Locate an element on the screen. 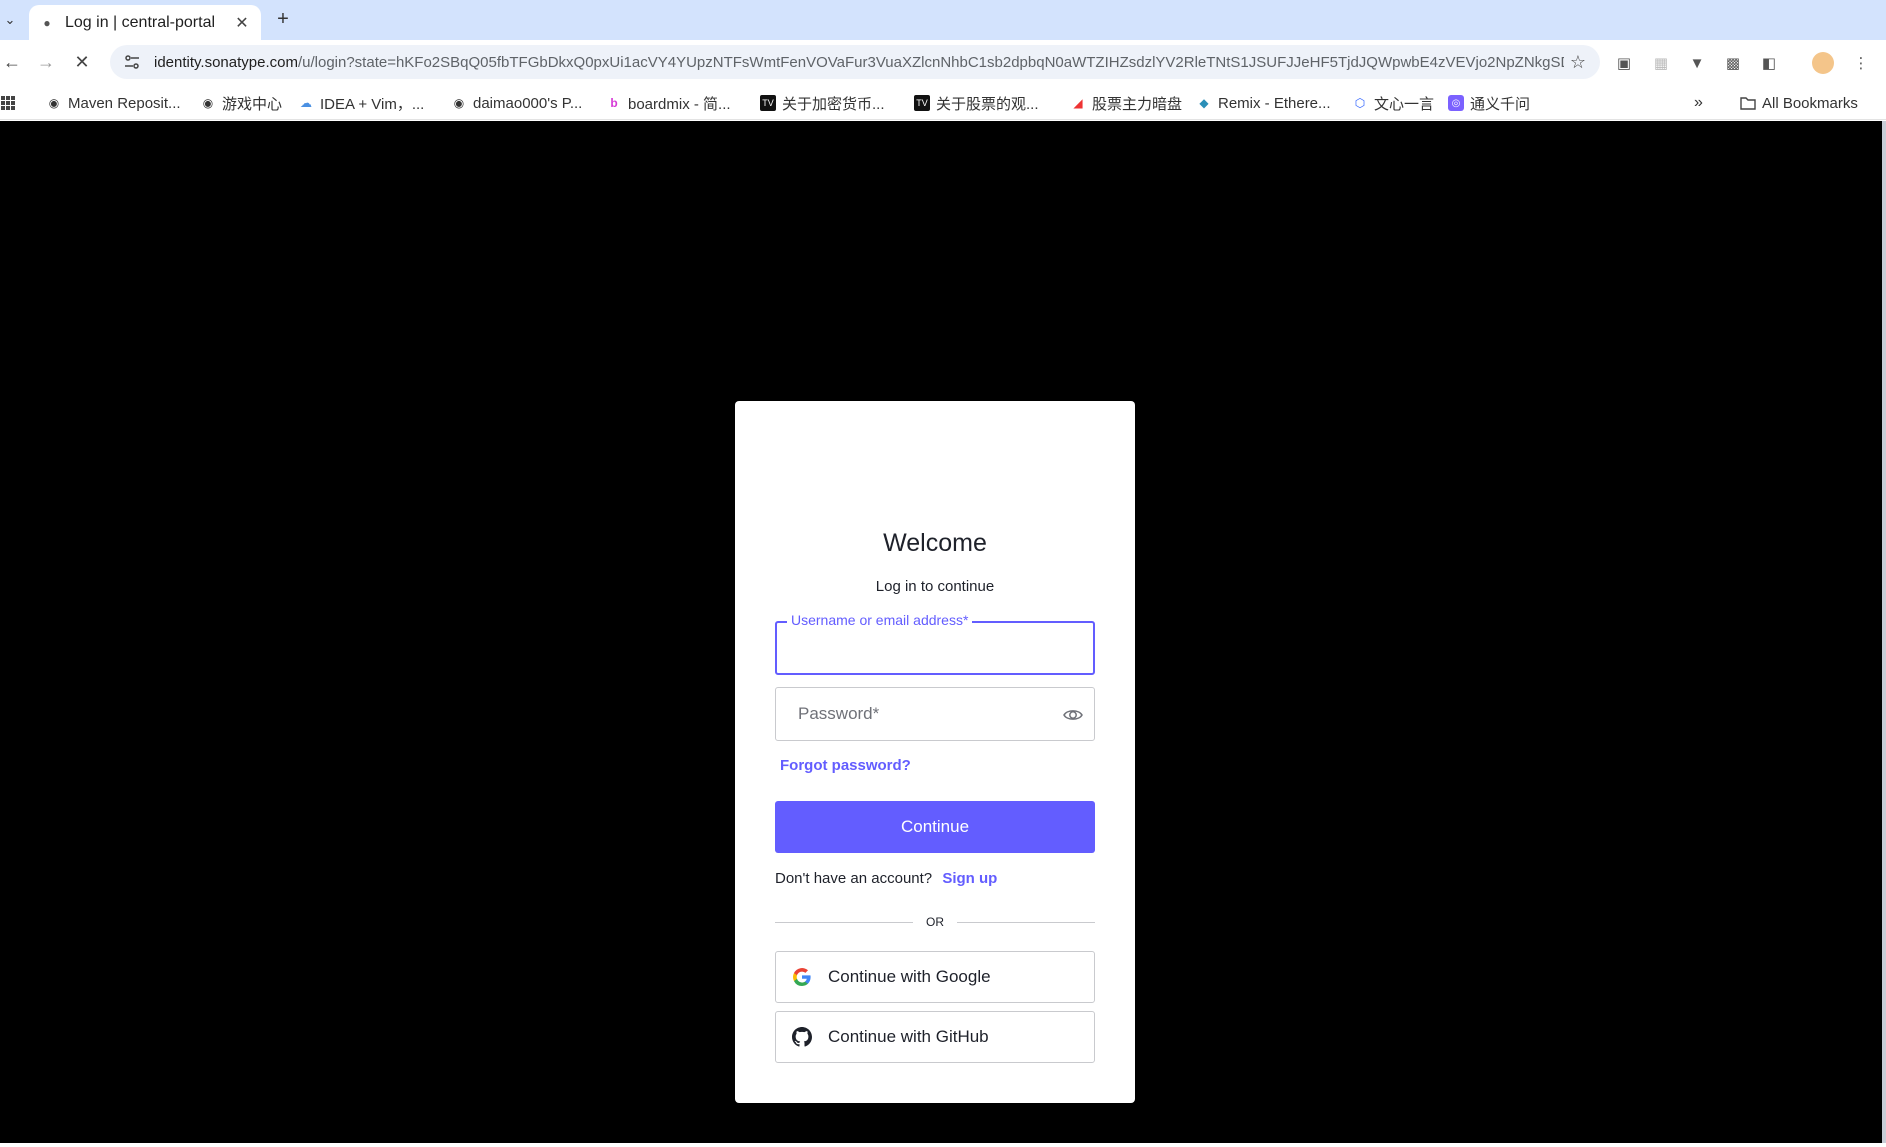 This screenshot has height=1147, width=1886. bookmark-item: ◢ 股票主力暗盘 is located at coordinates (1126, 103).